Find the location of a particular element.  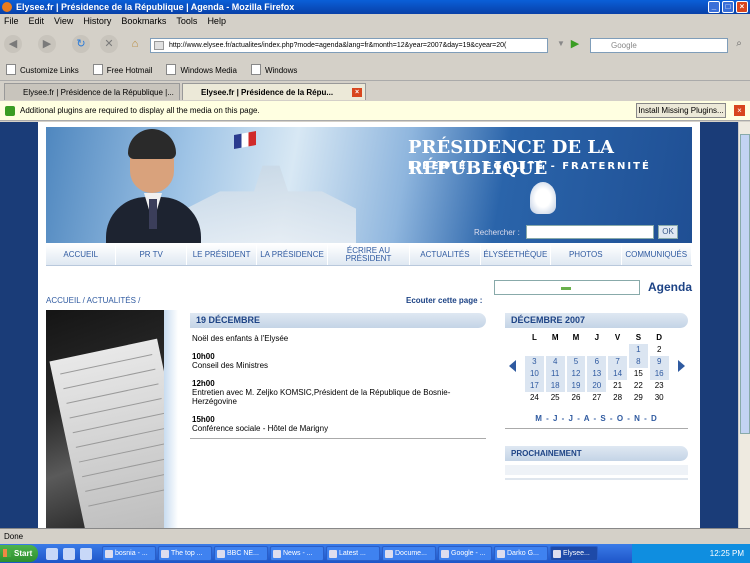

calendar-day-link: 11 is located at coordinates (555, 374).